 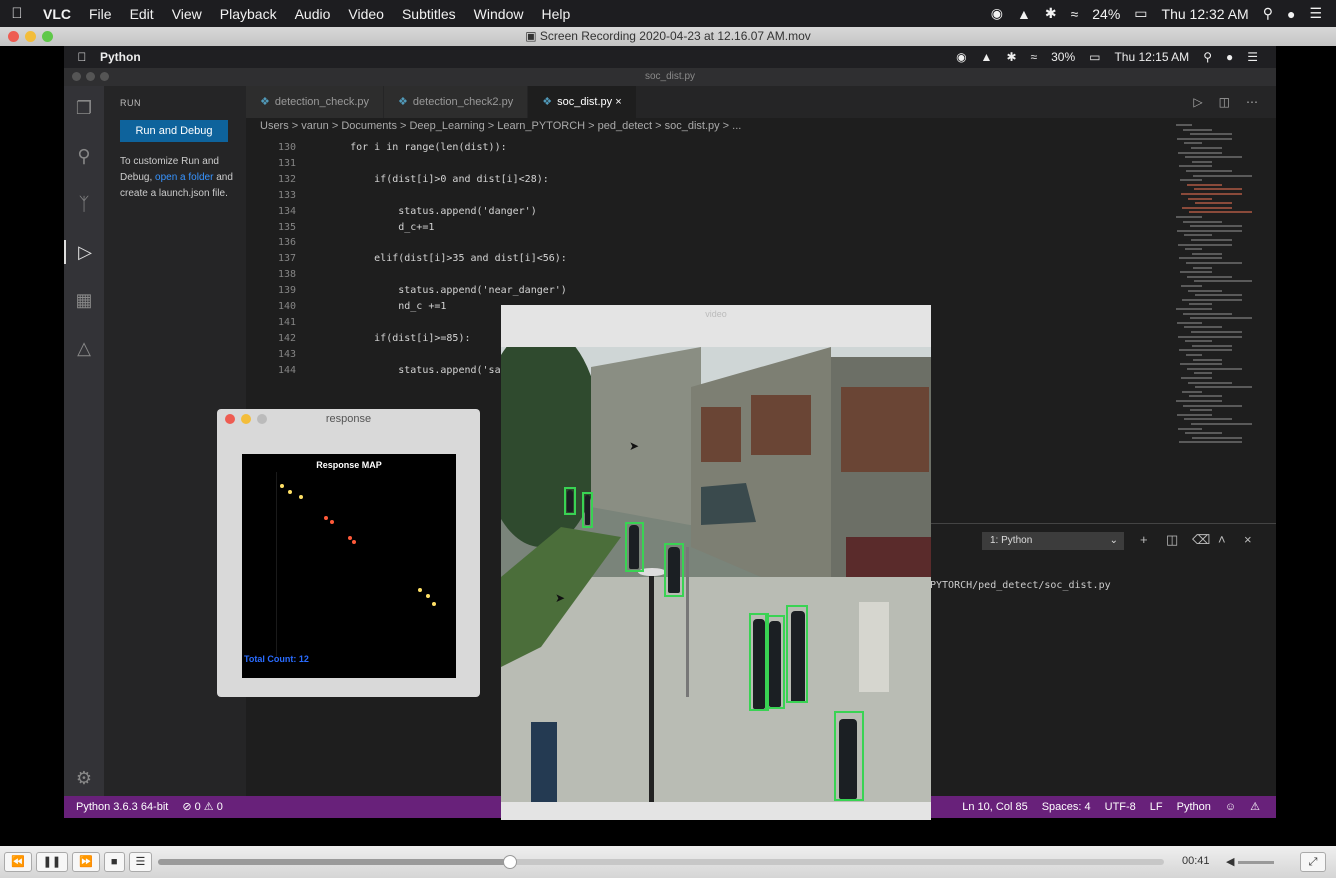 I want to click on code-line: 139 status.append('near_danger'), so click(x=406, y=291).